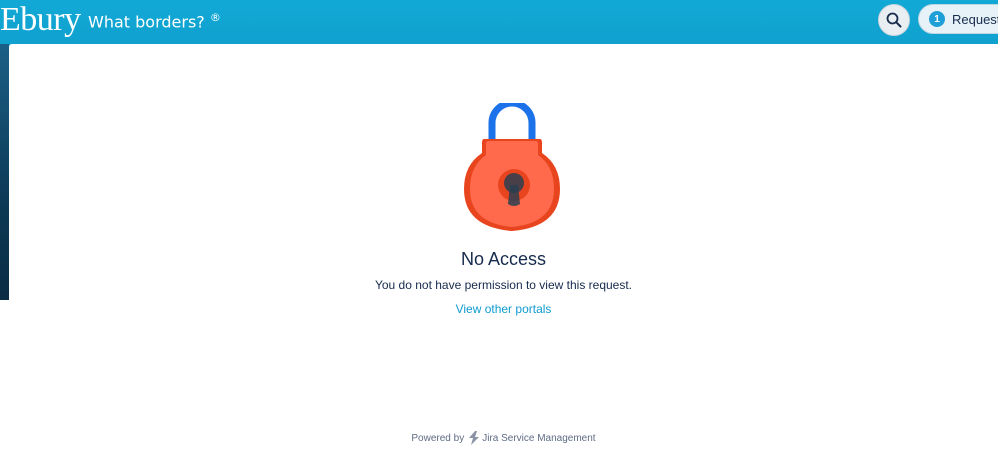 The image size is (998, 459). I want to click on view-other-portals-link: View other portals, so click(504, 309).